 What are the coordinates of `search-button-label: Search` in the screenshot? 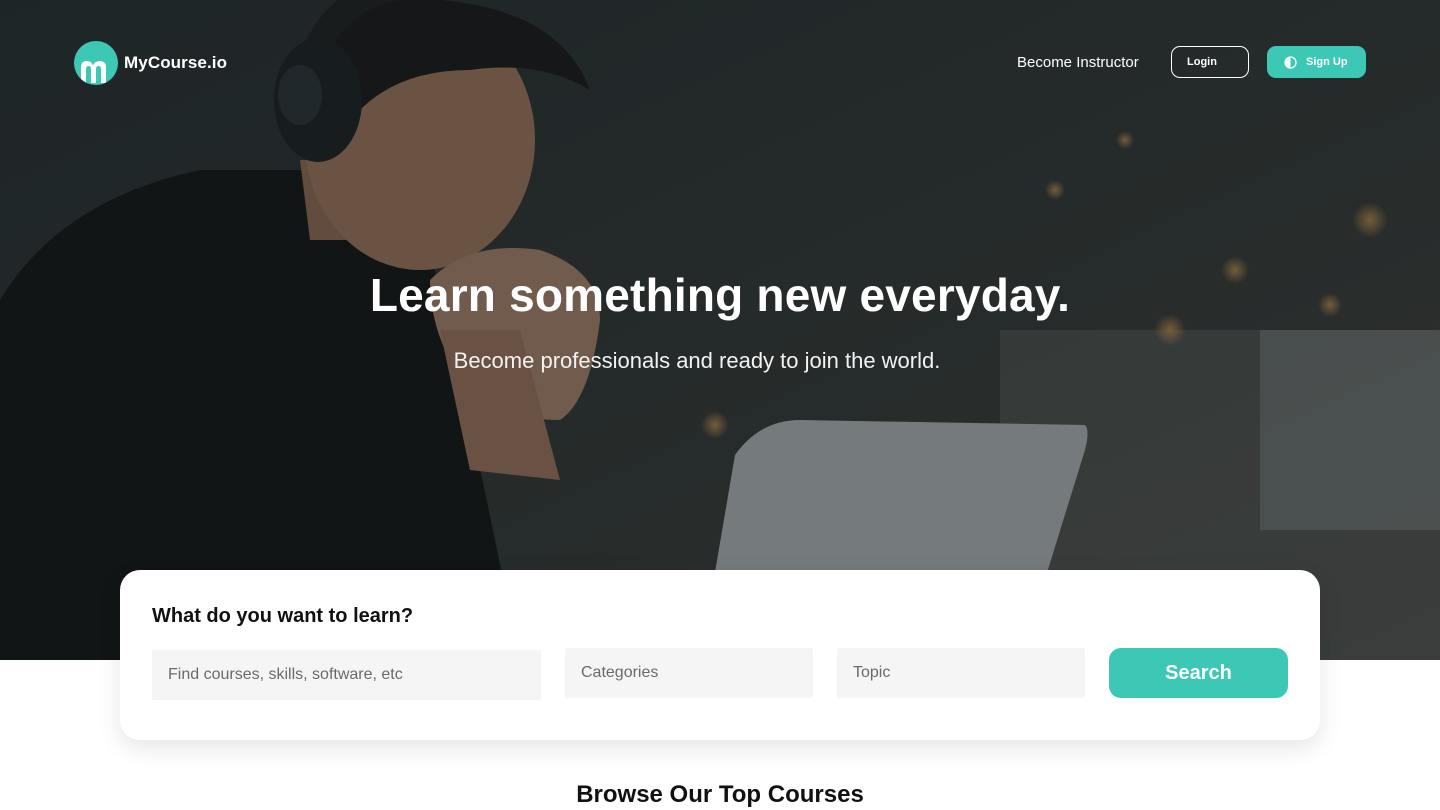 It's located at (1198, 672).